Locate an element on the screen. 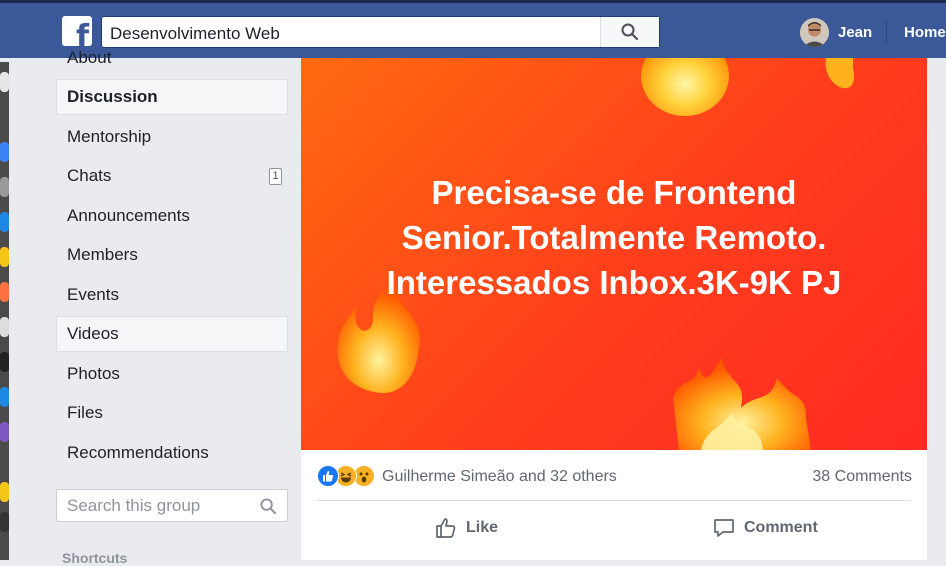 This screenshot has height=566, width=946. shortcuts-heading: Shortcuts is located at coordinates (95, 558).